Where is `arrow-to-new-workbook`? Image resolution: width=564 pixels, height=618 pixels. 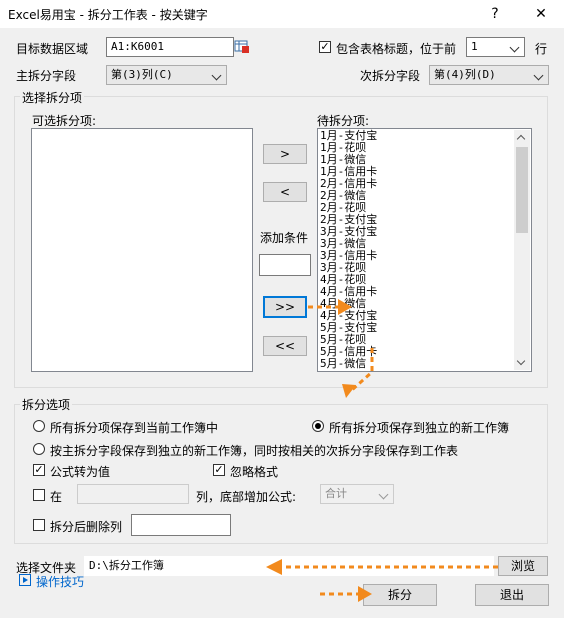
arrow-to-new-workbook is located at coordinates (362, 370).